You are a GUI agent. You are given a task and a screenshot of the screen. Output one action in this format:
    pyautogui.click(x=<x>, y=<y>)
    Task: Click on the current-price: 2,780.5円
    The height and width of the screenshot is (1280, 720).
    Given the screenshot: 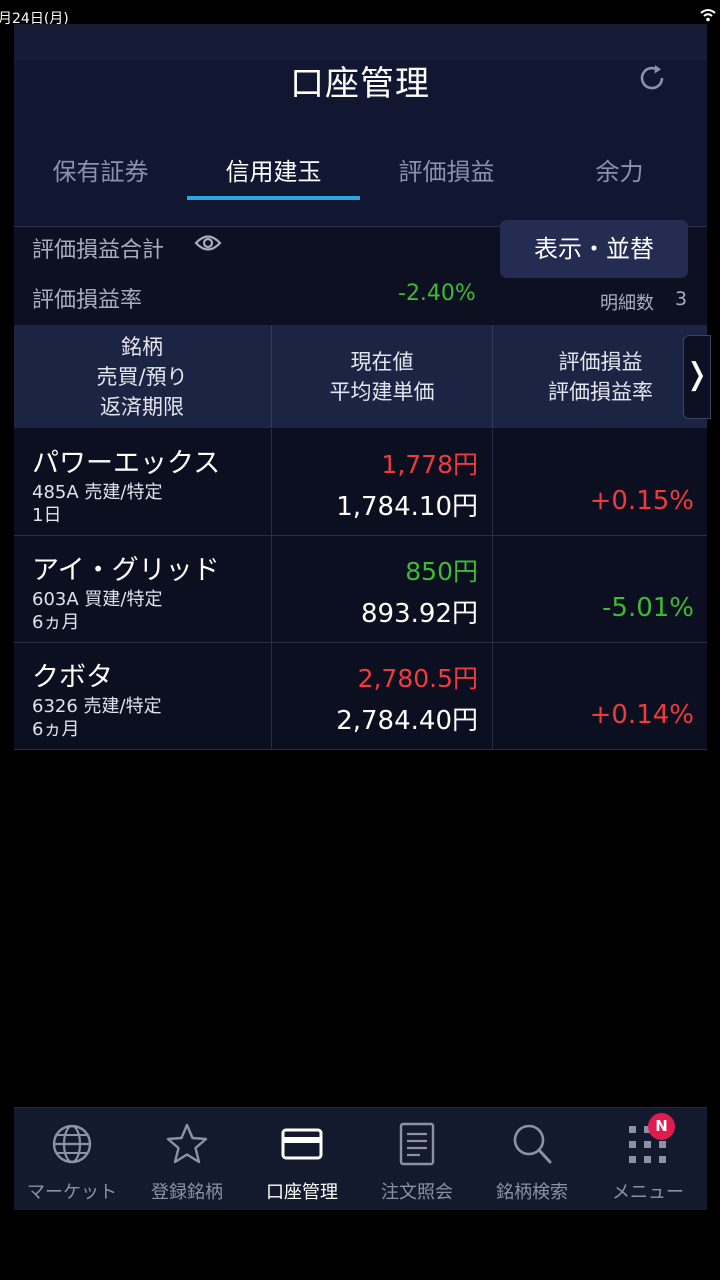 What is the action you would take?
    pyautogui.click(x=417, y=678)
    